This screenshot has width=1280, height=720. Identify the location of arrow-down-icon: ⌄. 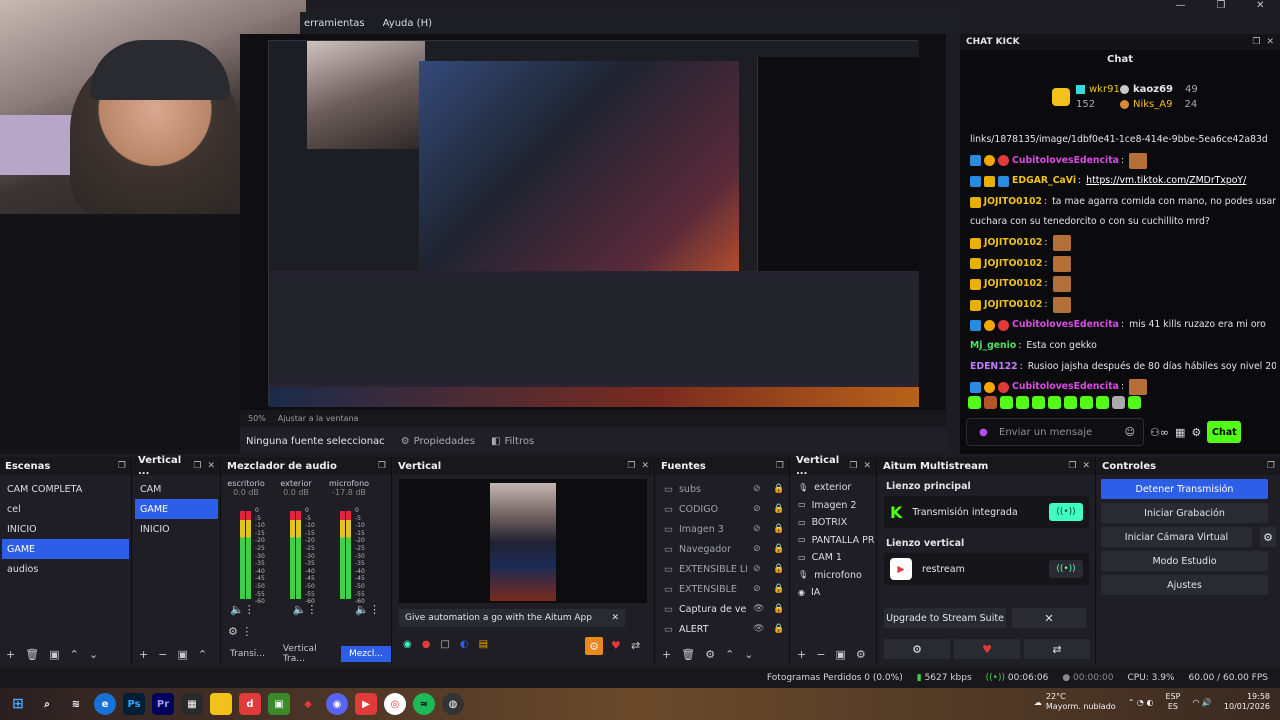
(748, 654).